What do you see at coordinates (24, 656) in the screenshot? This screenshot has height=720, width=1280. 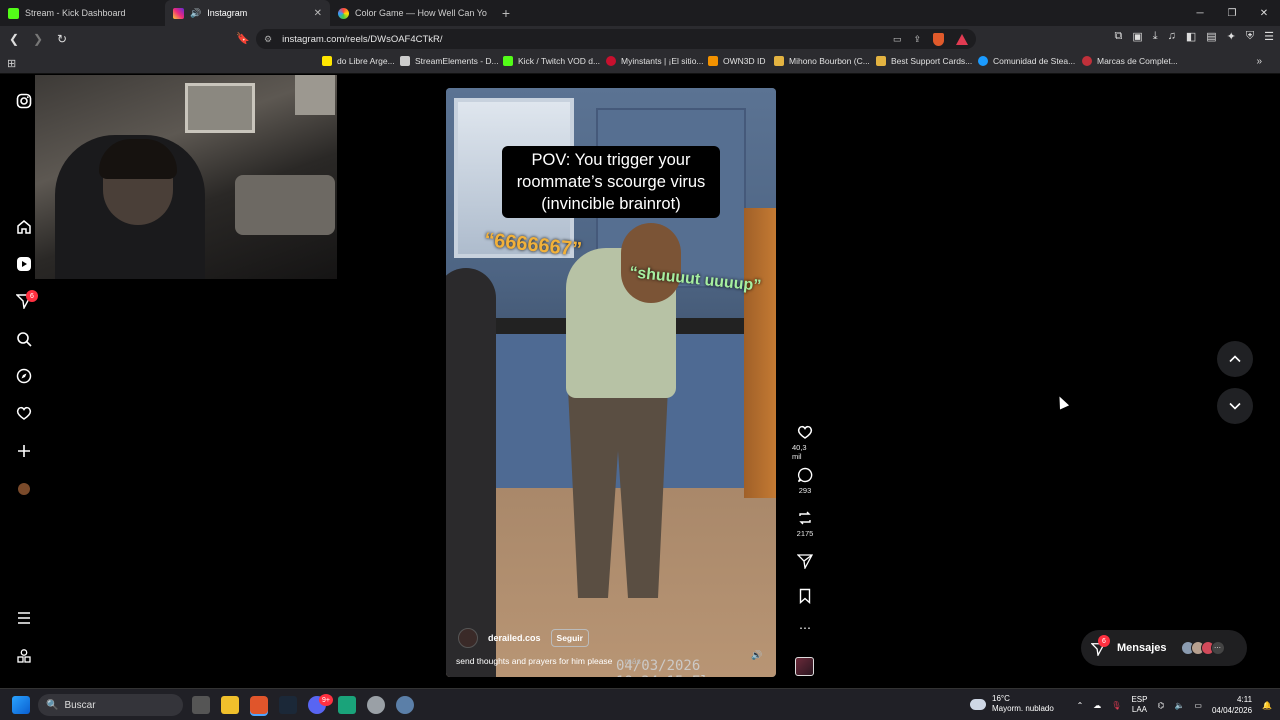 I see `also-from-meta-icon` at bounding box center [24, 656].